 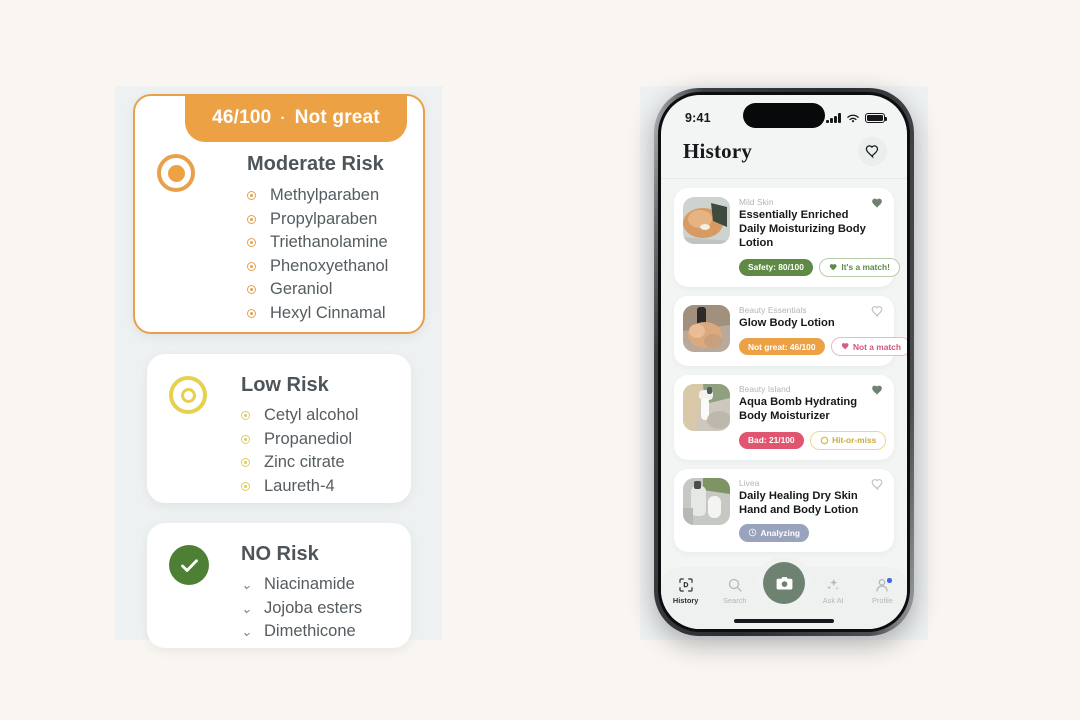 I want to click on app-header: History, so click(x=784, y=156).